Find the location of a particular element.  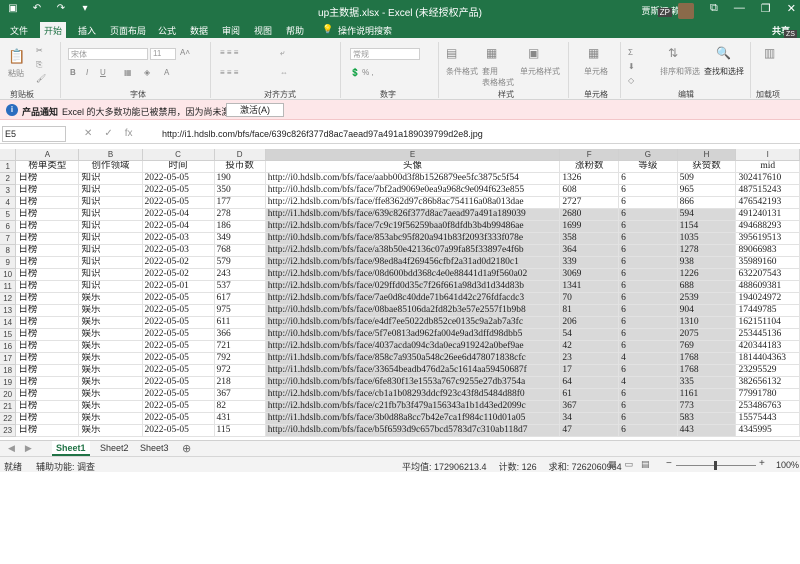

cell: 509 is located at coordinates (707, 178).